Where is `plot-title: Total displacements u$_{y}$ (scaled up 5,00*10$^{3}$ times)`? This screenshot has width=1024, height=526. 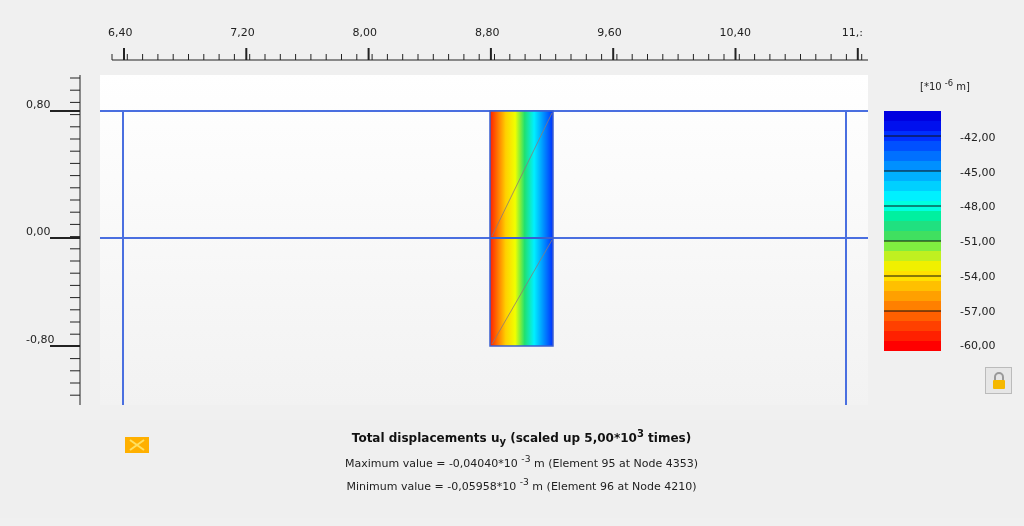
plot-title: Total displacements u$_{y}$ (scaled up 5,00*10$^{3}$ times) is located at coordinates (521, 438).